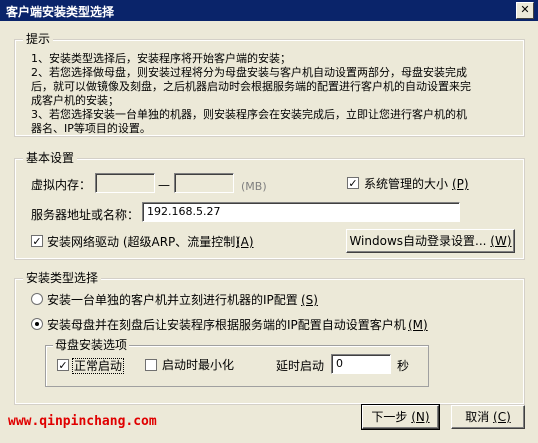 The image size is (538, 443). Describe the element at coordinates (300, 366) in the screenshot. I see `delay-start-label: 延时启动` at that location.